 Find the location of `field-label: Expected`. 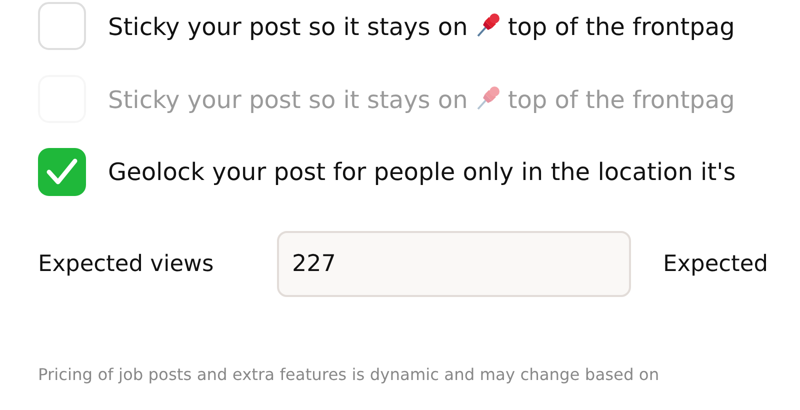

field-label: Expected is located at coordinates (715, 264).